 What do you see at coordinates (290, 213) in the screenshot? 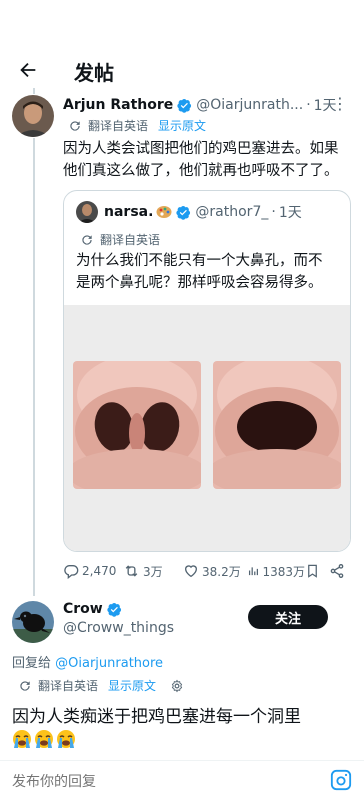
I see `quoted-post-time: 1天` at bounding box center [290, 213].